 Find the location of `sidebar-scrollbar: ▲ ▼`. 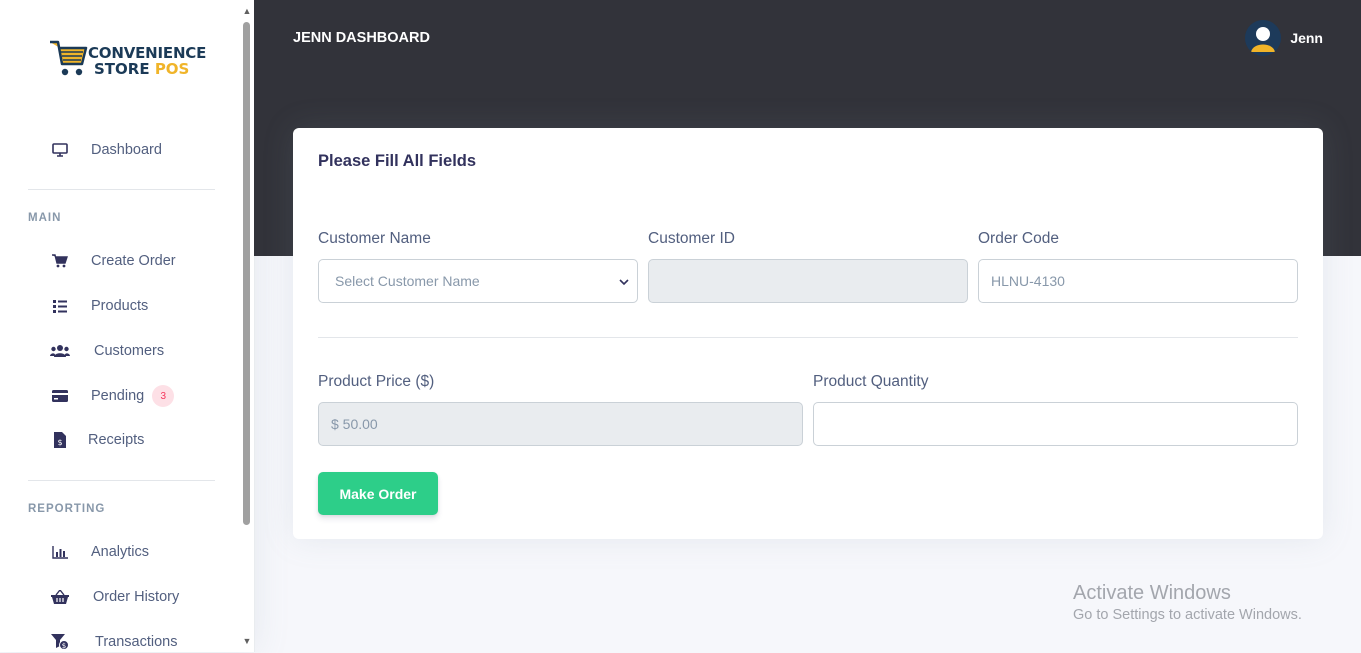

sidebar-scrollbar: ▲ ▼ is located at coordinates (247, 326).